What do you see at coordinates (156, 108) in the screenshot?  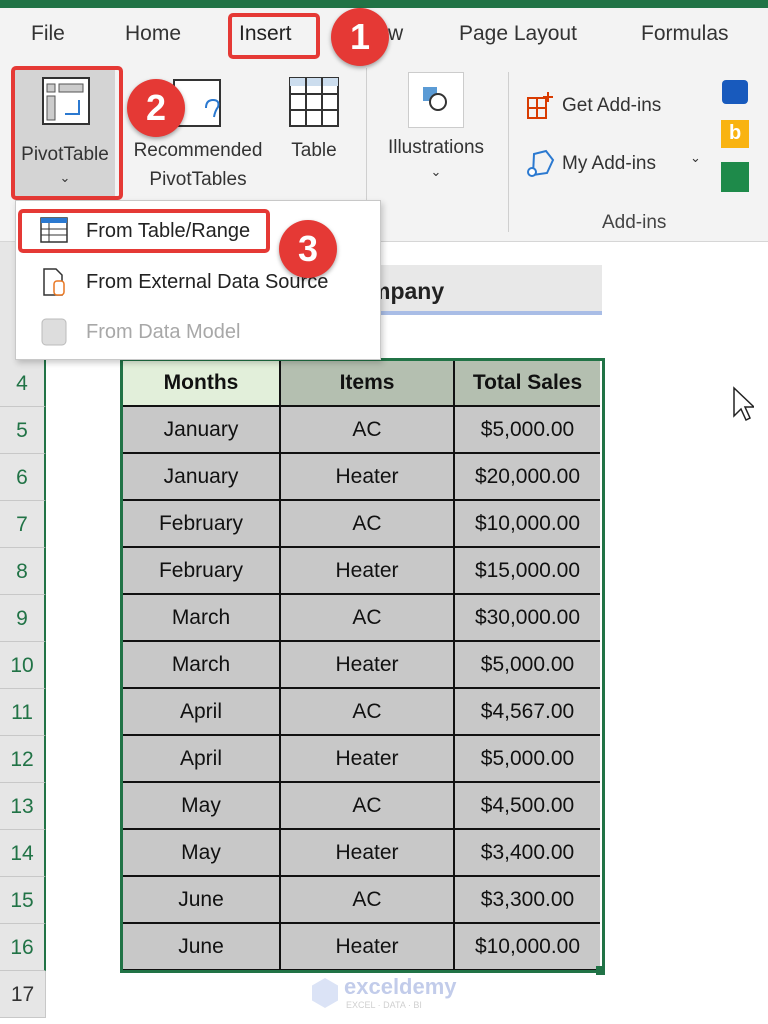 I see `step-badge-2: 2` at bounding box center [156, 108].